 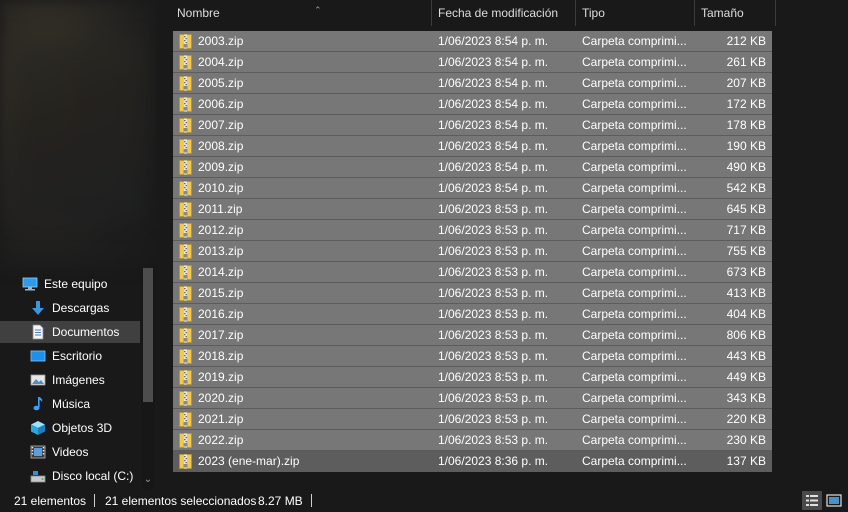 I want to click on nav-item-documentos: Documentos, so click(x=70, y=332).